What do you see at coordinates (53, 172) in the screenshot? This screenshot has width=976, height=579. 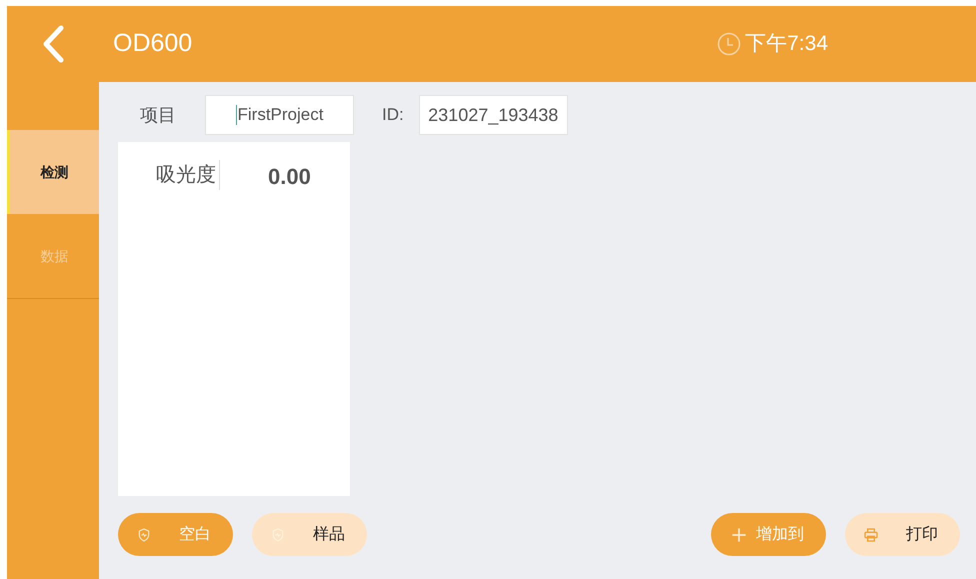 I see `sidebar-tab: 检测` at bounding box center [53, 172].